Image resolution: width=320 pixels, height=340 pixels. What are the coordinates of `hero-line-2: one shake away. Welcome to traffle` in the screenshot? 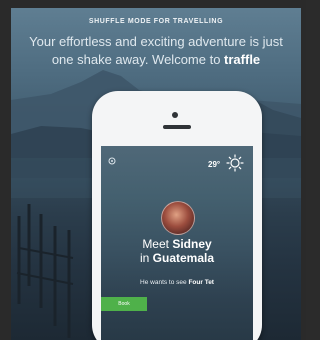 It's located at (156, 60).